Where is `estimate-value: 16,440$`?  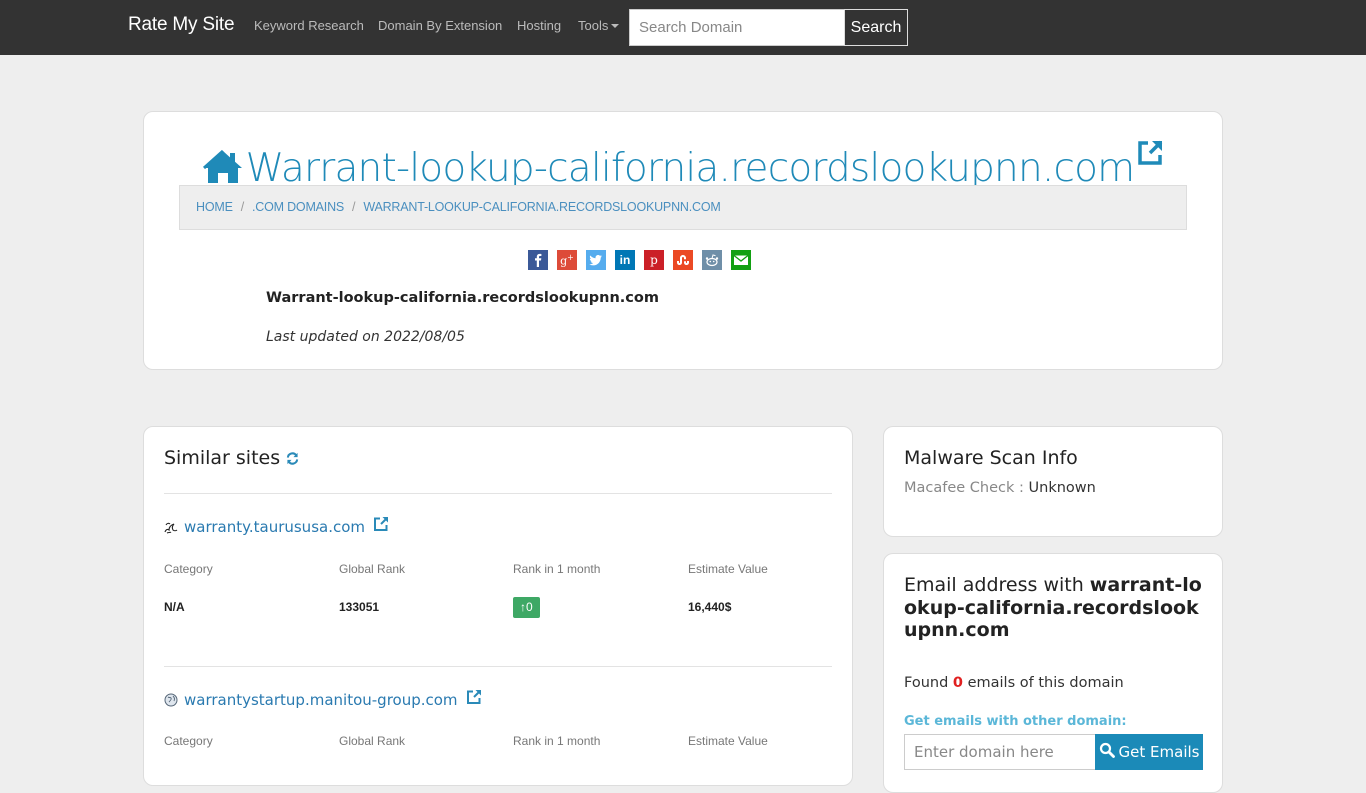 estimate-value: 16,440$ is located at coordinates (710, 607).